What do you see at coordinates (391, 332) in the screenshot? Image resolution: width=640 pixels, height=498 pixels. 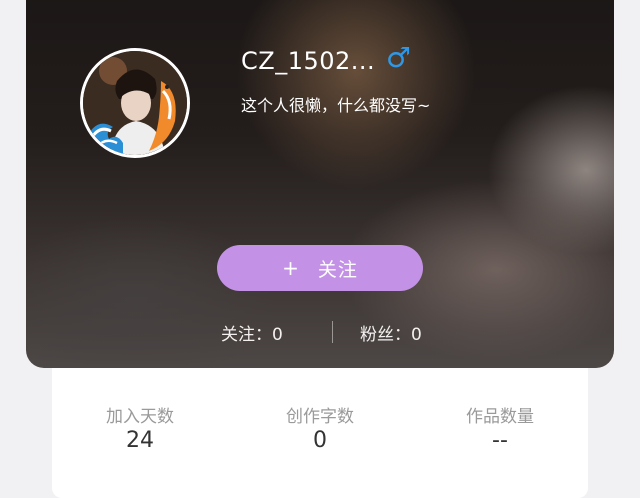 I see `fans-count: 粉丝：0` at bounding box center [391, 332].